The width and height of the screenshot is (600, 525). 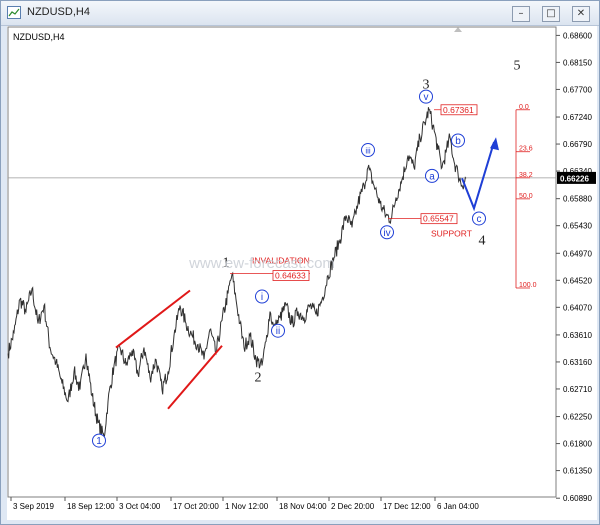 What do you see at coordinates (528, 285) in the screenshot?
I see `fibonacci-level-label: 100.0` at bounding box center [528, 285].